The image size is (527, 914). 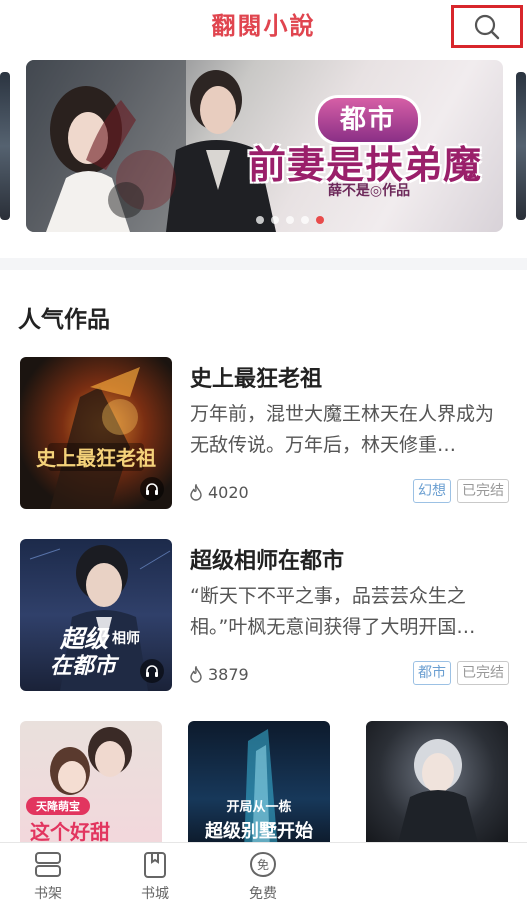 I want to click on book-title: 史上最狂老祖, so click(x=256, y=377).